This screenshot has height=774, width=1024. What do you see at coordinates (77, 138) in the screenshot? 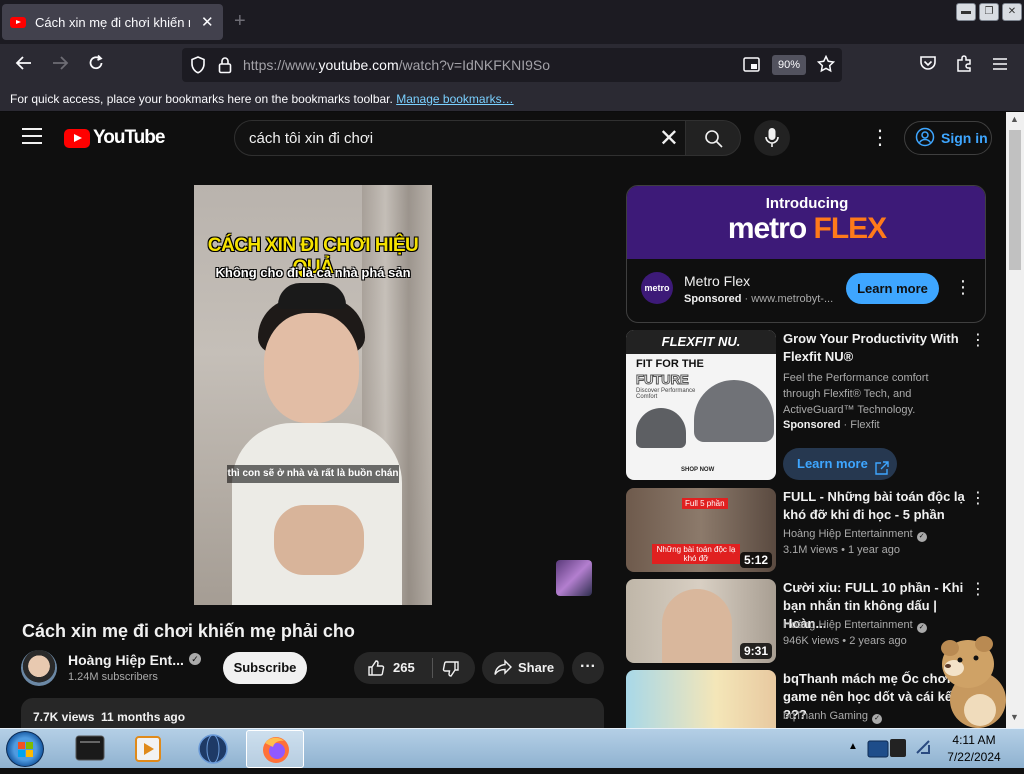
I see `youtube-play-logo-icon` at bounding box center [77, 138].